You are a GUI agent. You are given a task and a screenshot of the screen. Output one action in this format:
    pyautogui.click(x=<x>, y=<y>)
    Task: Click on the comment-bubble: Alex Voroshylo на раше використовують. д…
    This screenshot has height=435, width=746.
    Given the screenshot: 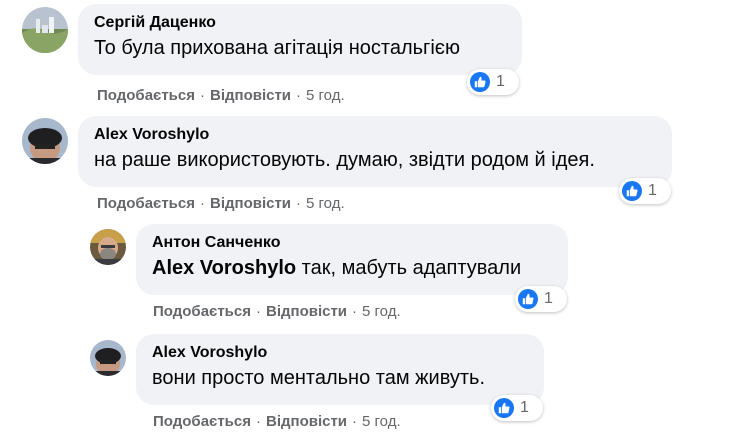 What is the action you would take?
    pyautogui.click(x=375, y=151)
    